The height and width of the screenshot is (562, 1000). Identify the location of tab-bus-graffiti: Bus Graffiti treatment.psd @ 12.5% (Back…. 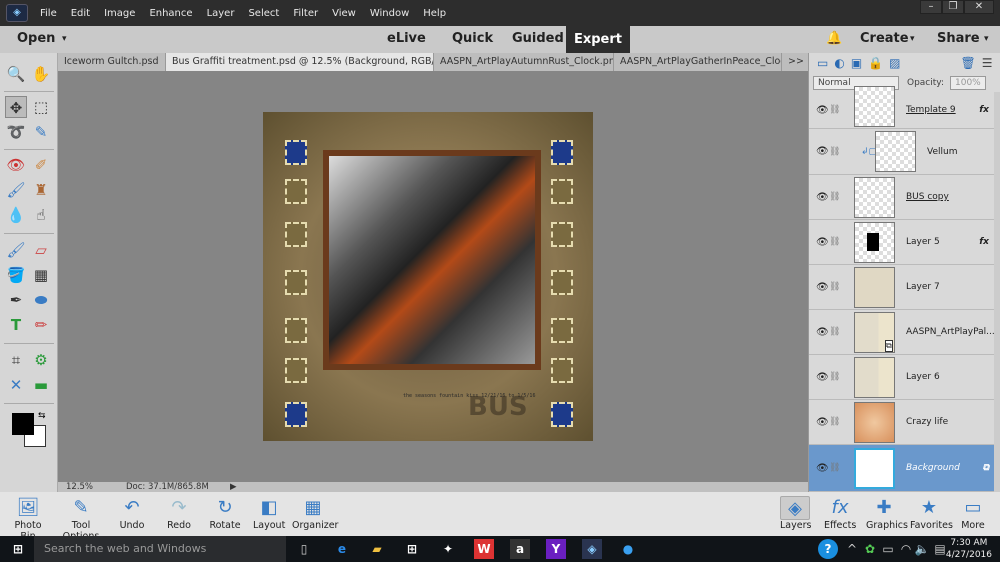
(300, 62).